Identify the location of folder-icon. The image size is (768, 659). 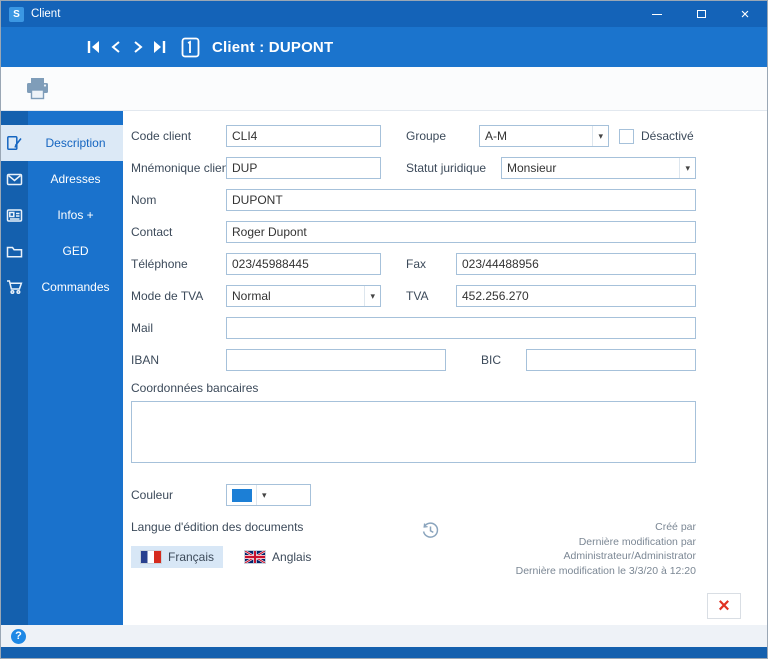
(14, 251).